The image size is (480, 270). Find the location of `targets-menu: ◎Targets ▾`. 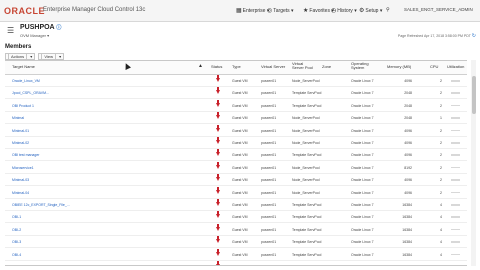

targets-menu: ◎Targets ▾ is located at coordinates (280, 10).